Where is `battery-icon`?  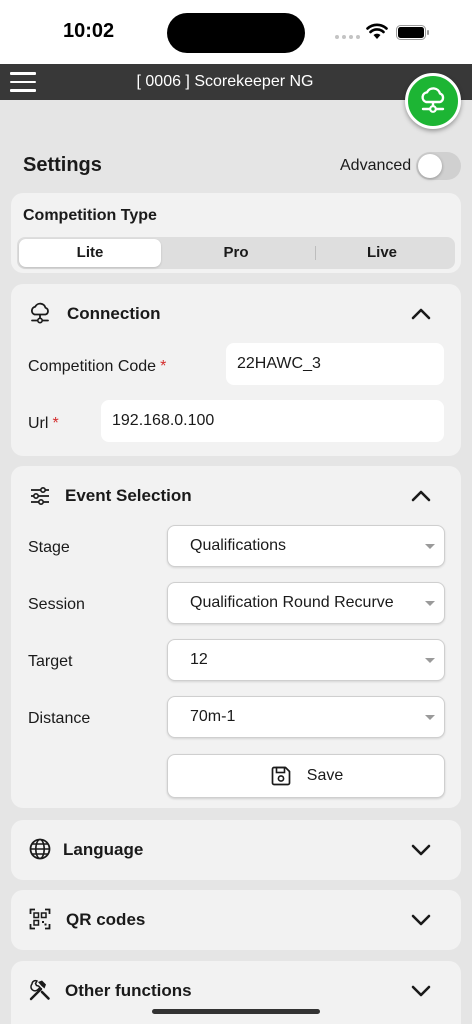
battery-icon is located at coordinates (412, 32).